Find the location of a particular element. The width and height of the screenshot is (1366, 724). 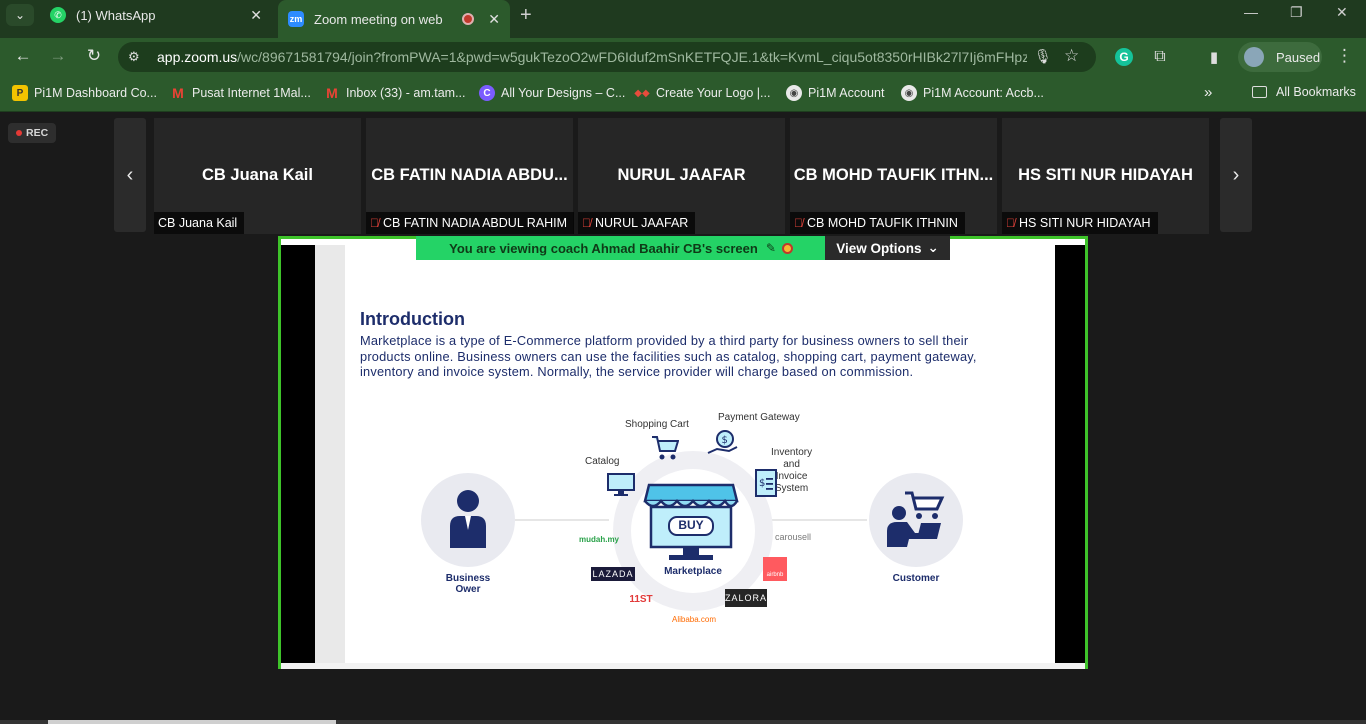

participant-tile: NURUL JAAFAR 🎙̸ NURUL JAAFAR is located at coordinates (681, 176).